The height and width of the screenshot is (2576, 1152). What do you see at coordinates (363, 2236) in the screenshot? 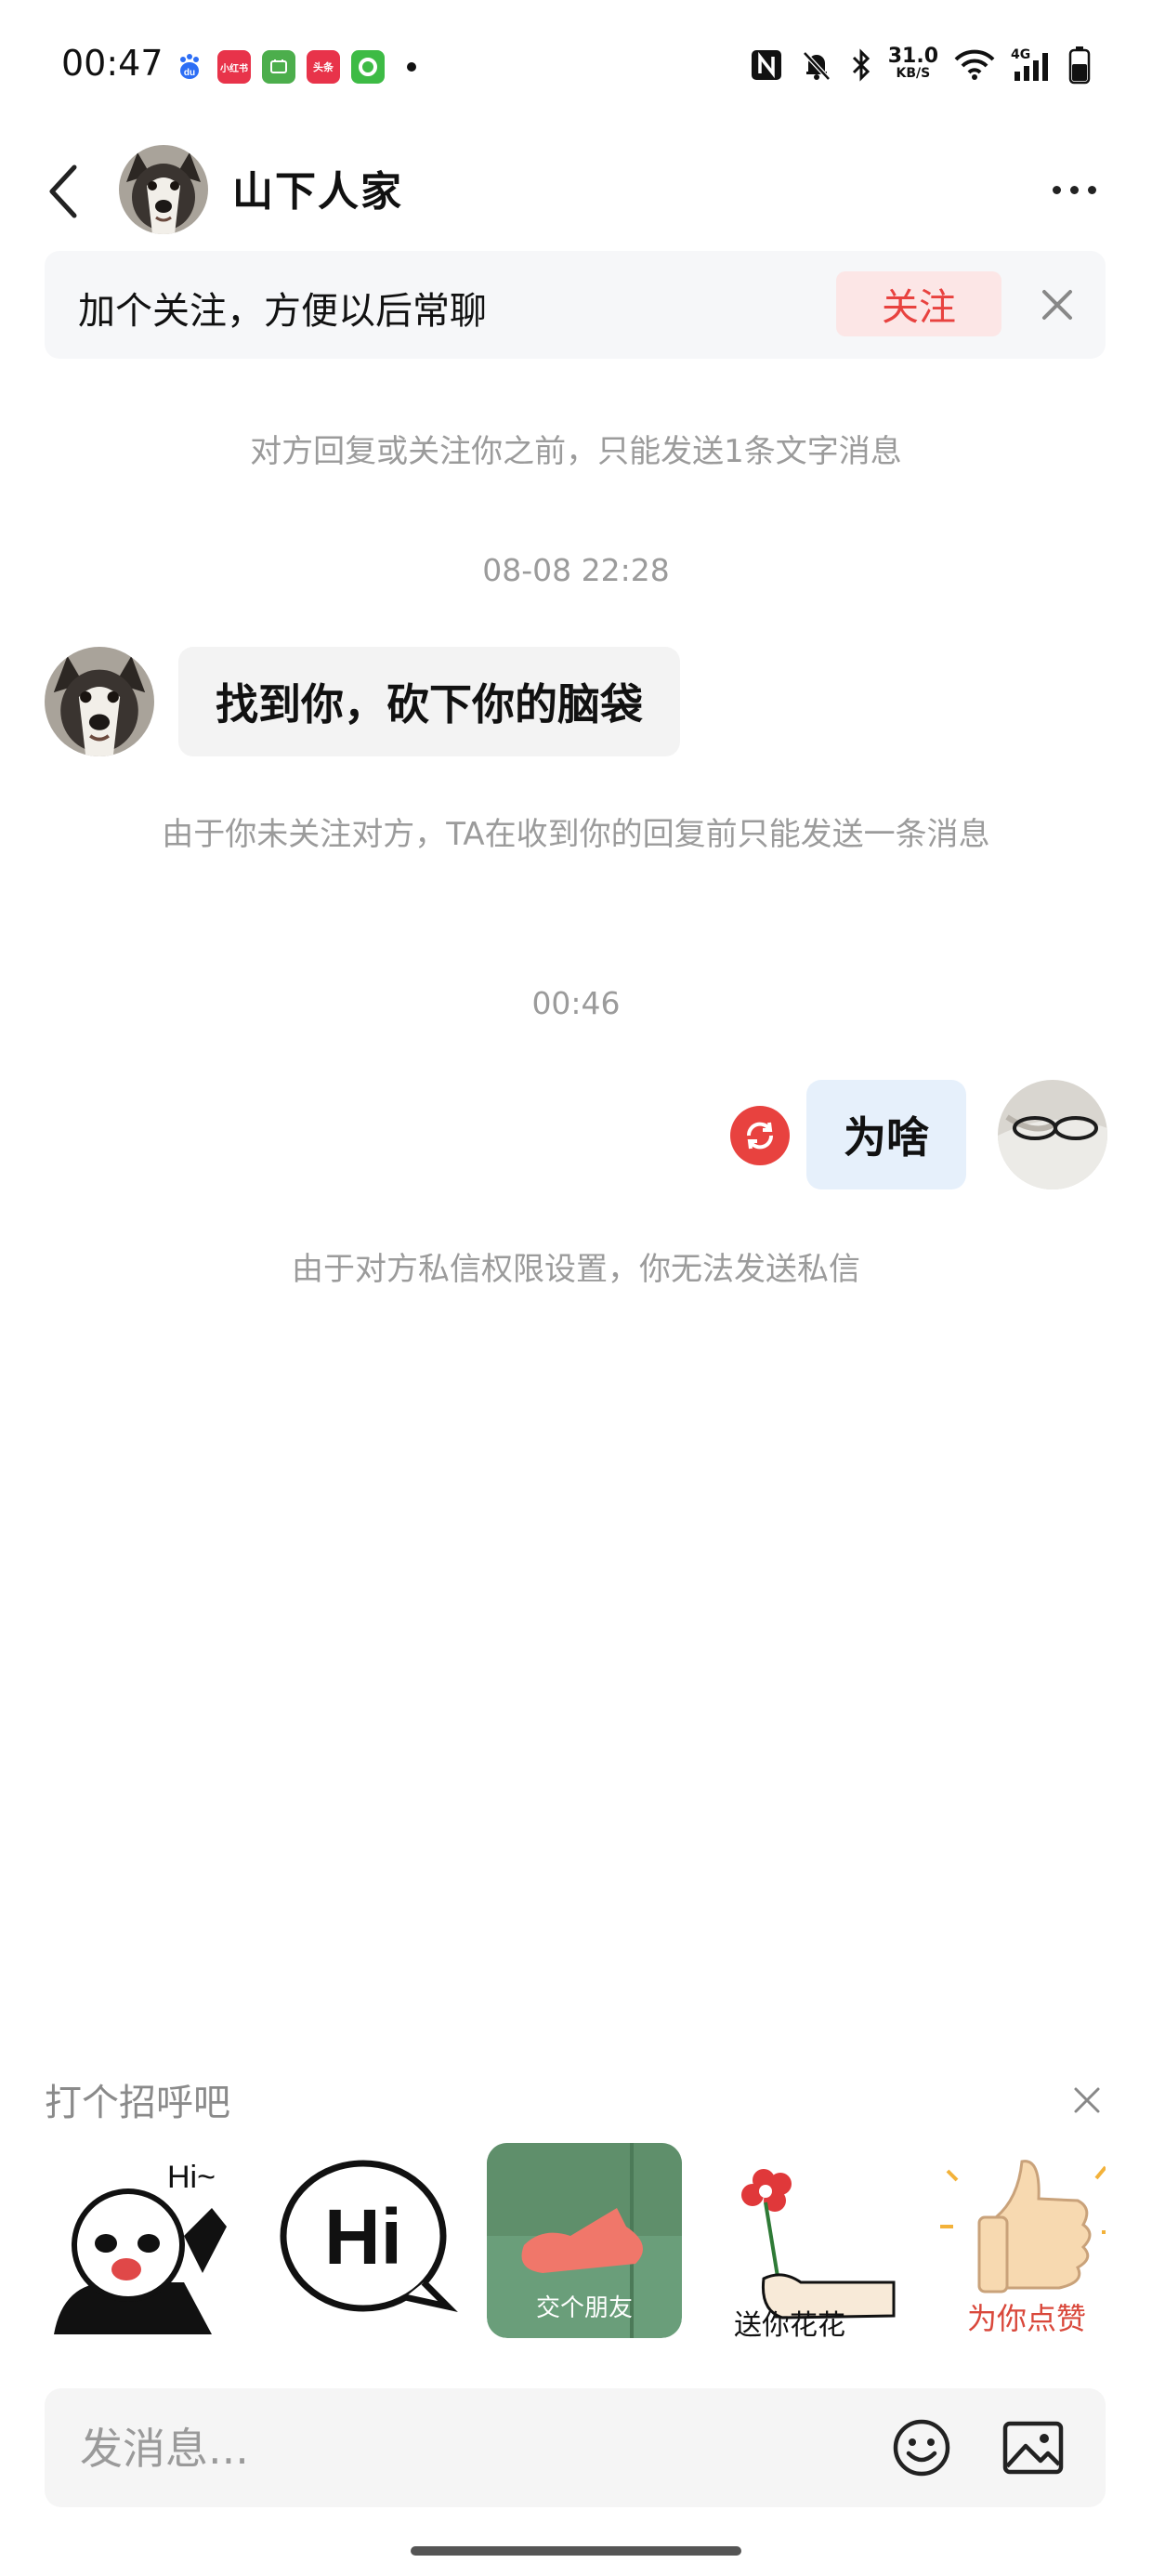
I see `sticker-caption: Hi` at bounding box center [363, 2236].